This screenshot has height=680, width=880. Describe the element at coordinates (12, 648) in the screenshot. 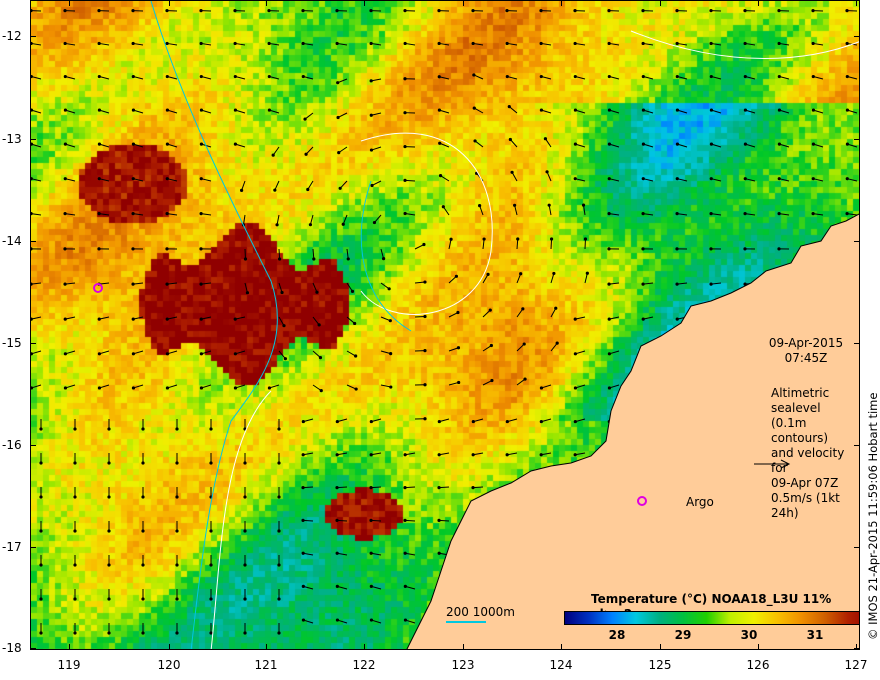

I see `lat-label: -18` at that location.